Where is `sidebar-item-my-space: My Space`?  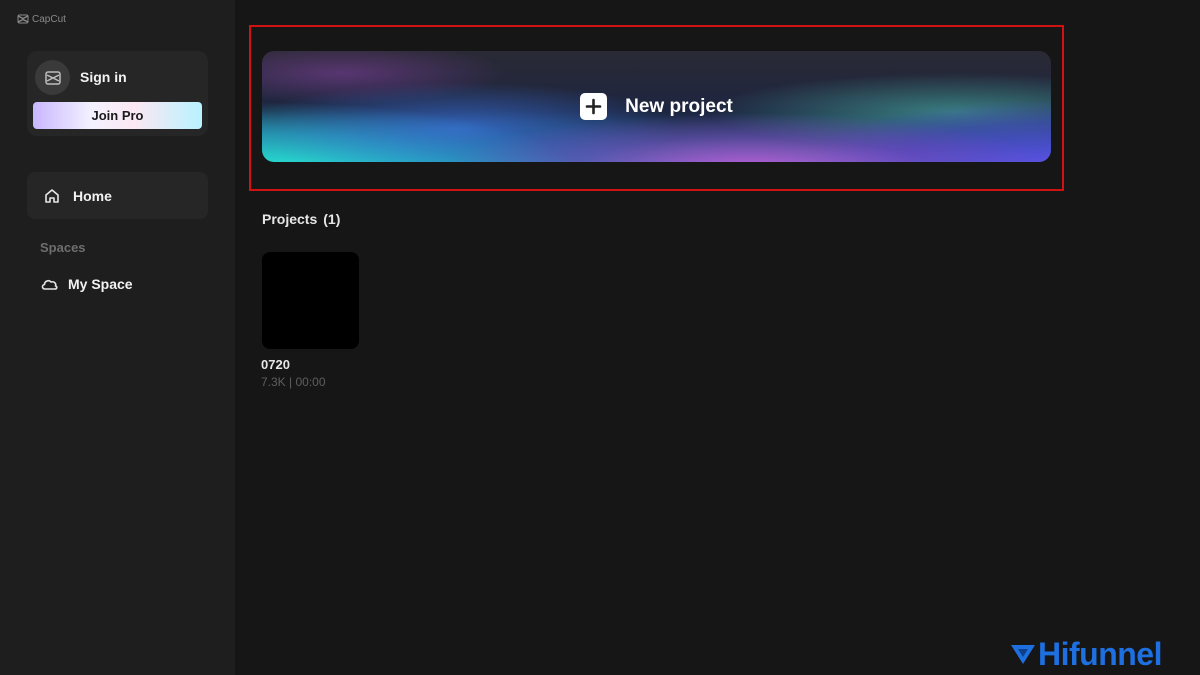
sidebar-item-my-space: My Space is located at coordinates (117, 284).